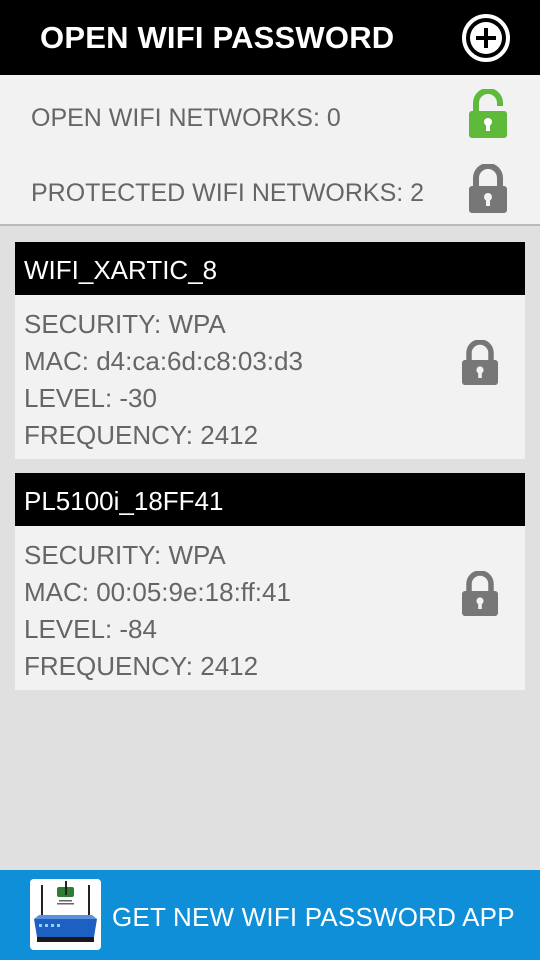  What do you see at coordinates (186, 118) in the screenshot?
I see `open-networks-count: OPEN WIFI NETWORKS: 0` at bounding box center [186, 118].